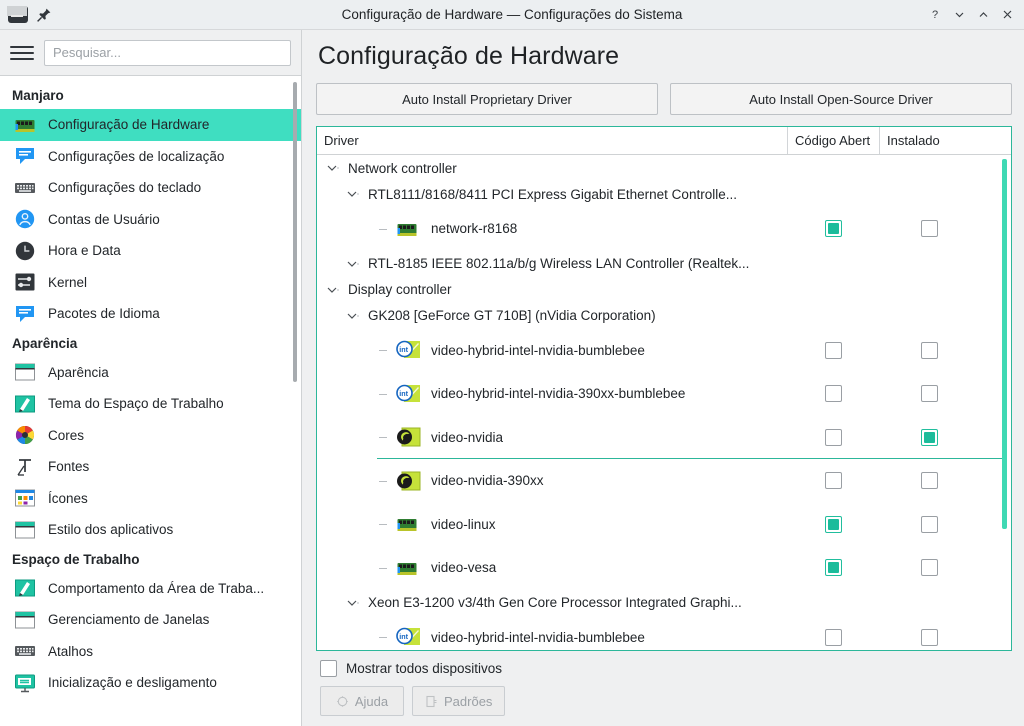 Image resolution: width=1024 pixels, height=726 pixels. Describe the element at coordinates (44, 15) in the screenshot. I see `pin-icon` at that location.